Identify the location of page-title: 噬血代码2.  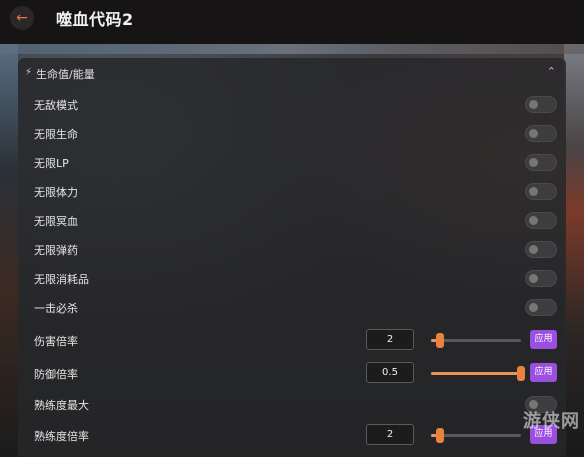
(95, 19).